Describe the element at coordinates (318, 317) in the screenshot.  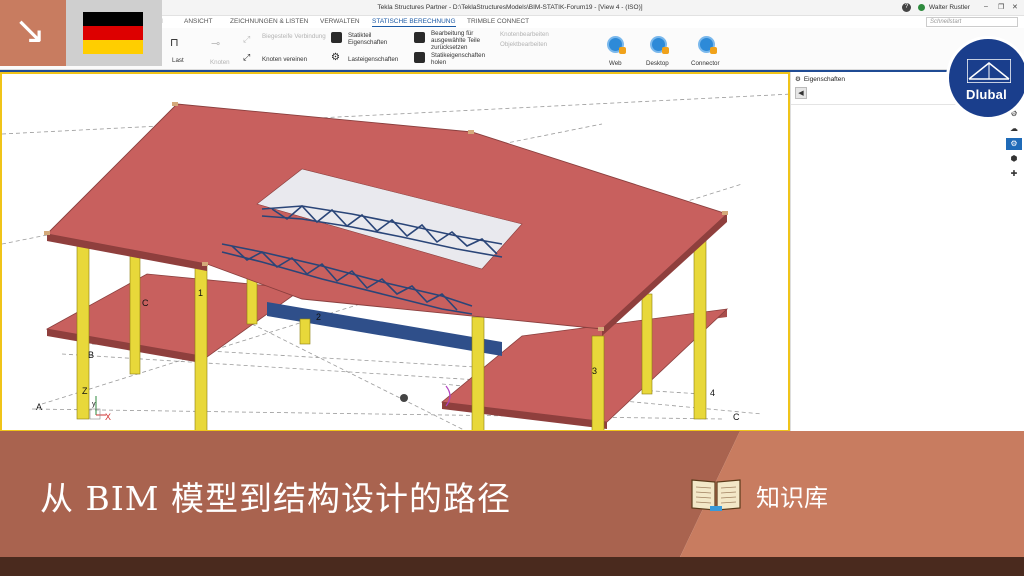
I see `grid-label-2: 2` at that location.